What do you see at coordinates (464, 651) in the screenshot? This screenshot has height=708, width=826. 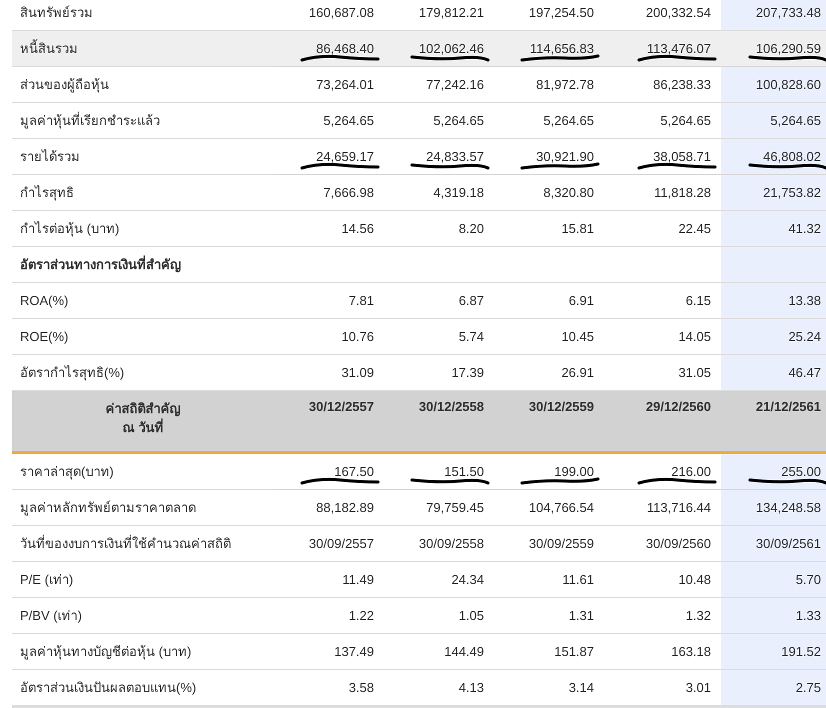 I see `table-cell: 144.49` at bounding box center [464, 651].